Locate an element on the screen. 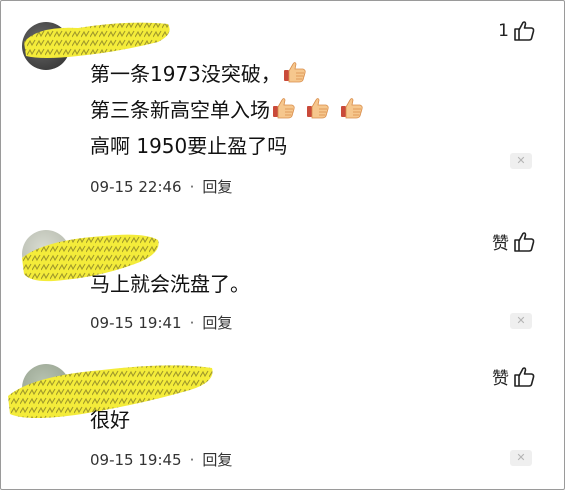 The image size is (565, 490). comment-meta: 09-15 19:45 · 回复 is located at coordinates (161, 459).